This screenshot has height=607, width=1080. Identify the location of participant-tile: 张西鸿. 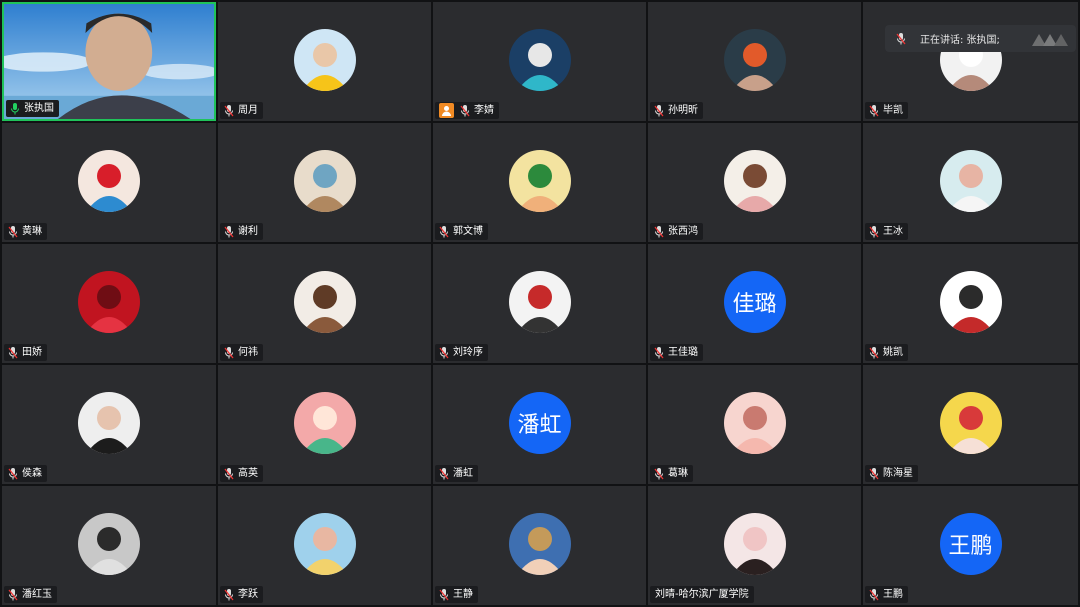
(754, 182).